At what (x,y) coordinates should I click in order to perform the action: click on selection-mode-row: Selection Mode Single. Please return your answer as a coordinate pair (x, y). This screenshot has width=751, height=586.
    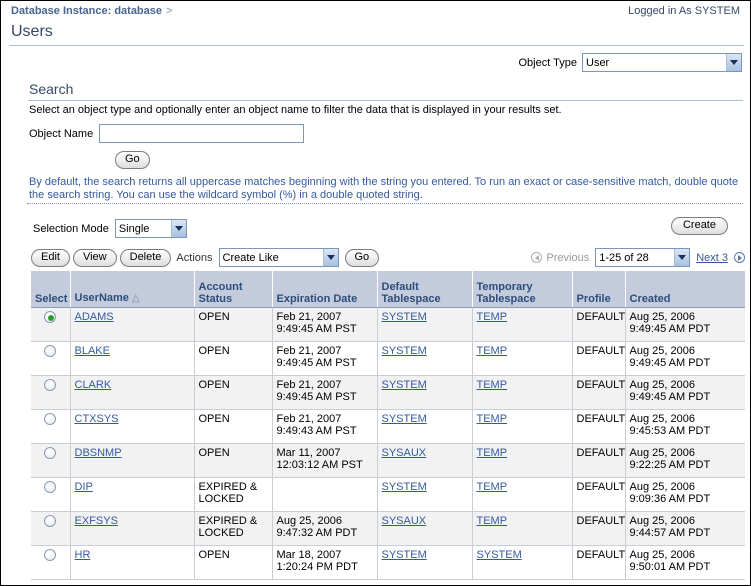
    Looking at the image, I should click on (110, 228).